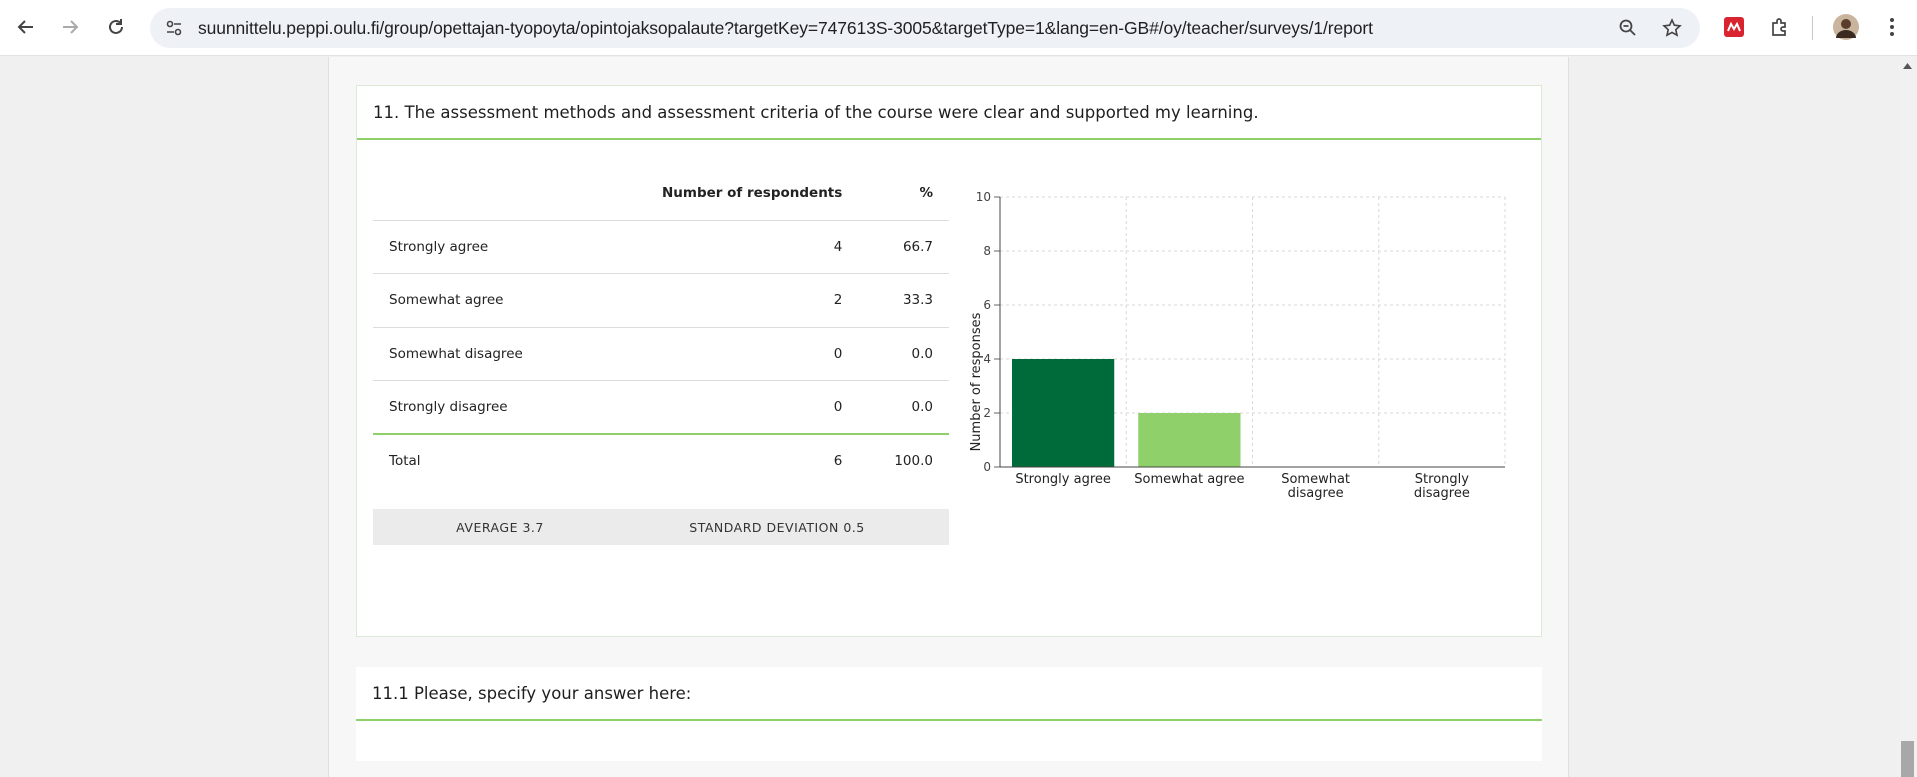  I want to click on y-tick-label: 4, so click(987, 359).